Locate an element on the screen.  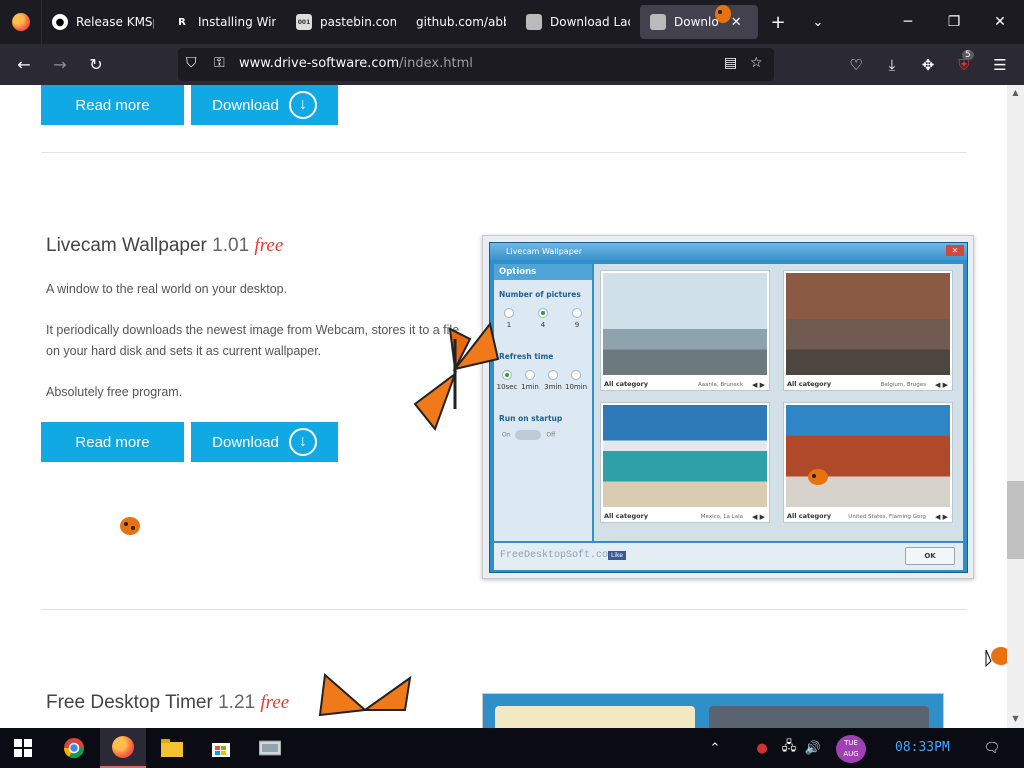
product-title-2: Free Desktop Timer 1.21 free is located at coordinates (168, 702).